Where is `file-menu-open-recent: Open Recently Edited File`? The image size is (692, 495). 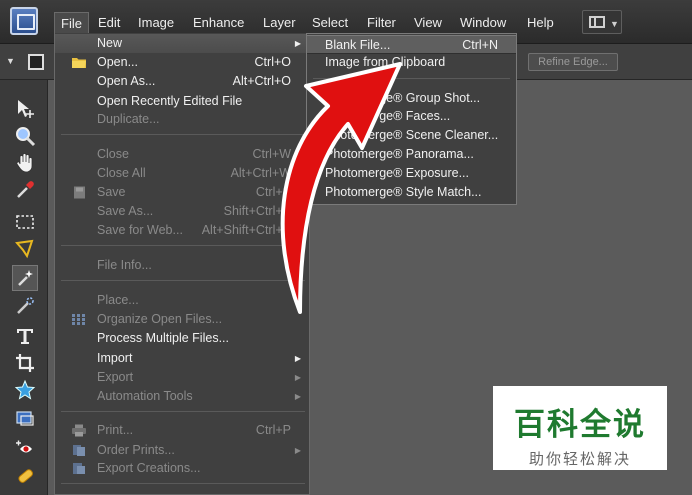 file-menu-open-recent: Open Recently Edited File is located at coordinates (182, 101).